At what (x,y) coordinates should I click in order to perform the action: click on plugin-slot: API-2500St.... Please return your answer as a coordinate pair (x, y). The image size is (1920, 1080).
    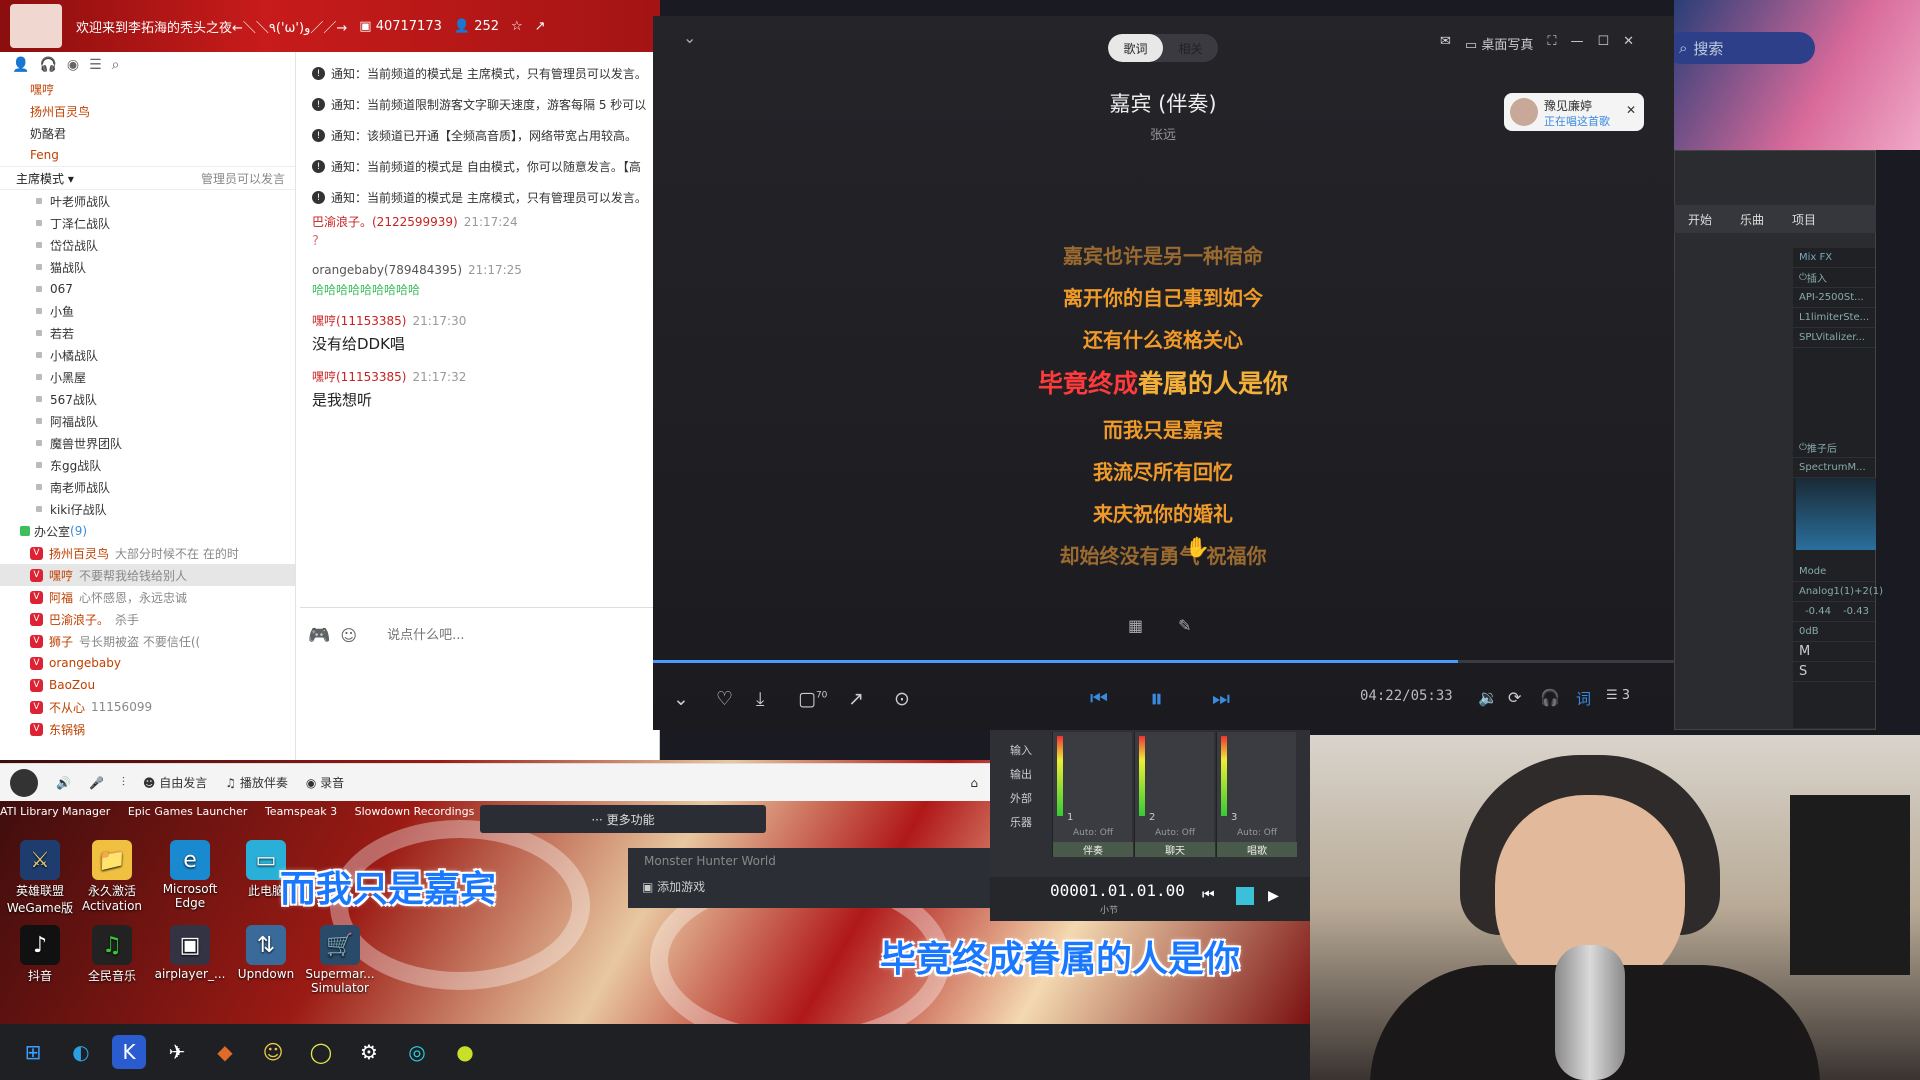
    Looking at the image, I should click on (1834, 298).